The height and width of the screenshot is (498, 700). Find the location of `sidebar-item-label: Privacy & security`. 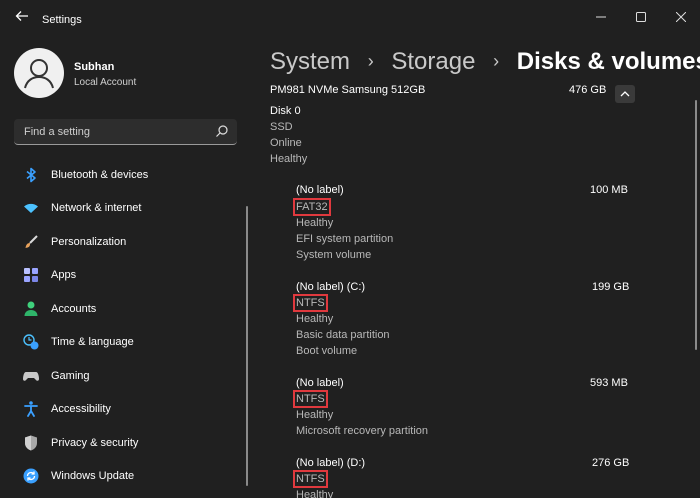

sidebar-item-label: Privacy & security is located at coordinates (95, 442).